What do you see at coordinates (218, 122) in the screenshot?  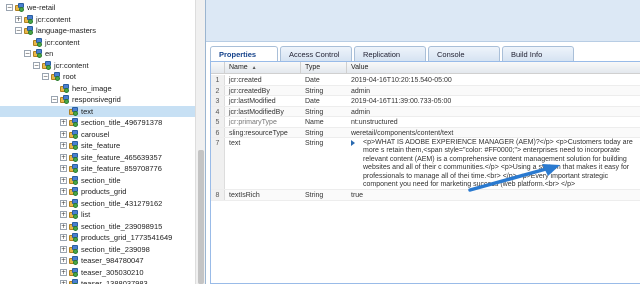 I see `row-number: 5` at bounding box center [218, 122].